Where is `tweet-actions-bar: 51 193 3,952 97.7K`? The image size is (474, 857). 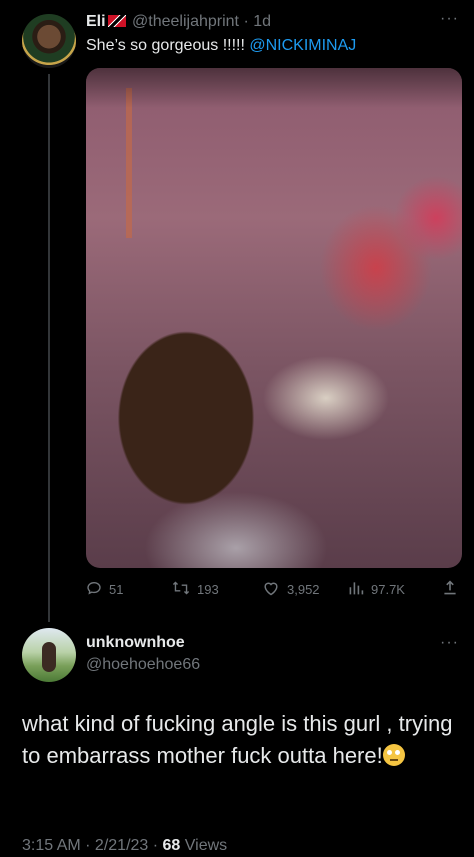 tweet-actions-bar: 51 193 3,952 97.7K is located at coordinates (274, 591).